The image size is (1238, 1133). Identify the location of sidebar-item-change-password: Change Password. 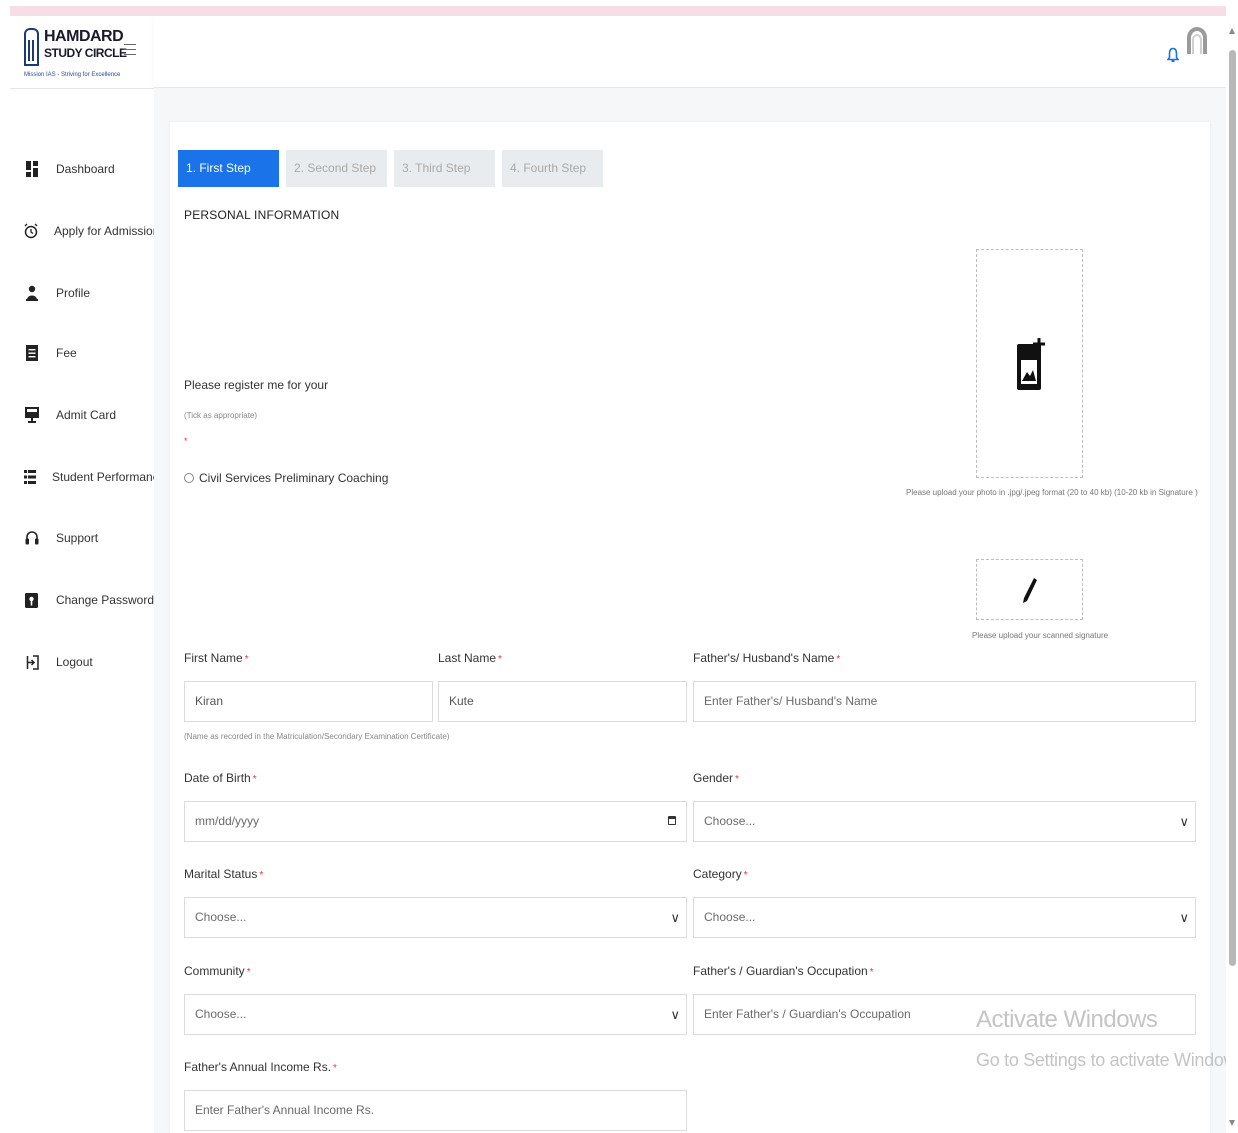
(82, 600).